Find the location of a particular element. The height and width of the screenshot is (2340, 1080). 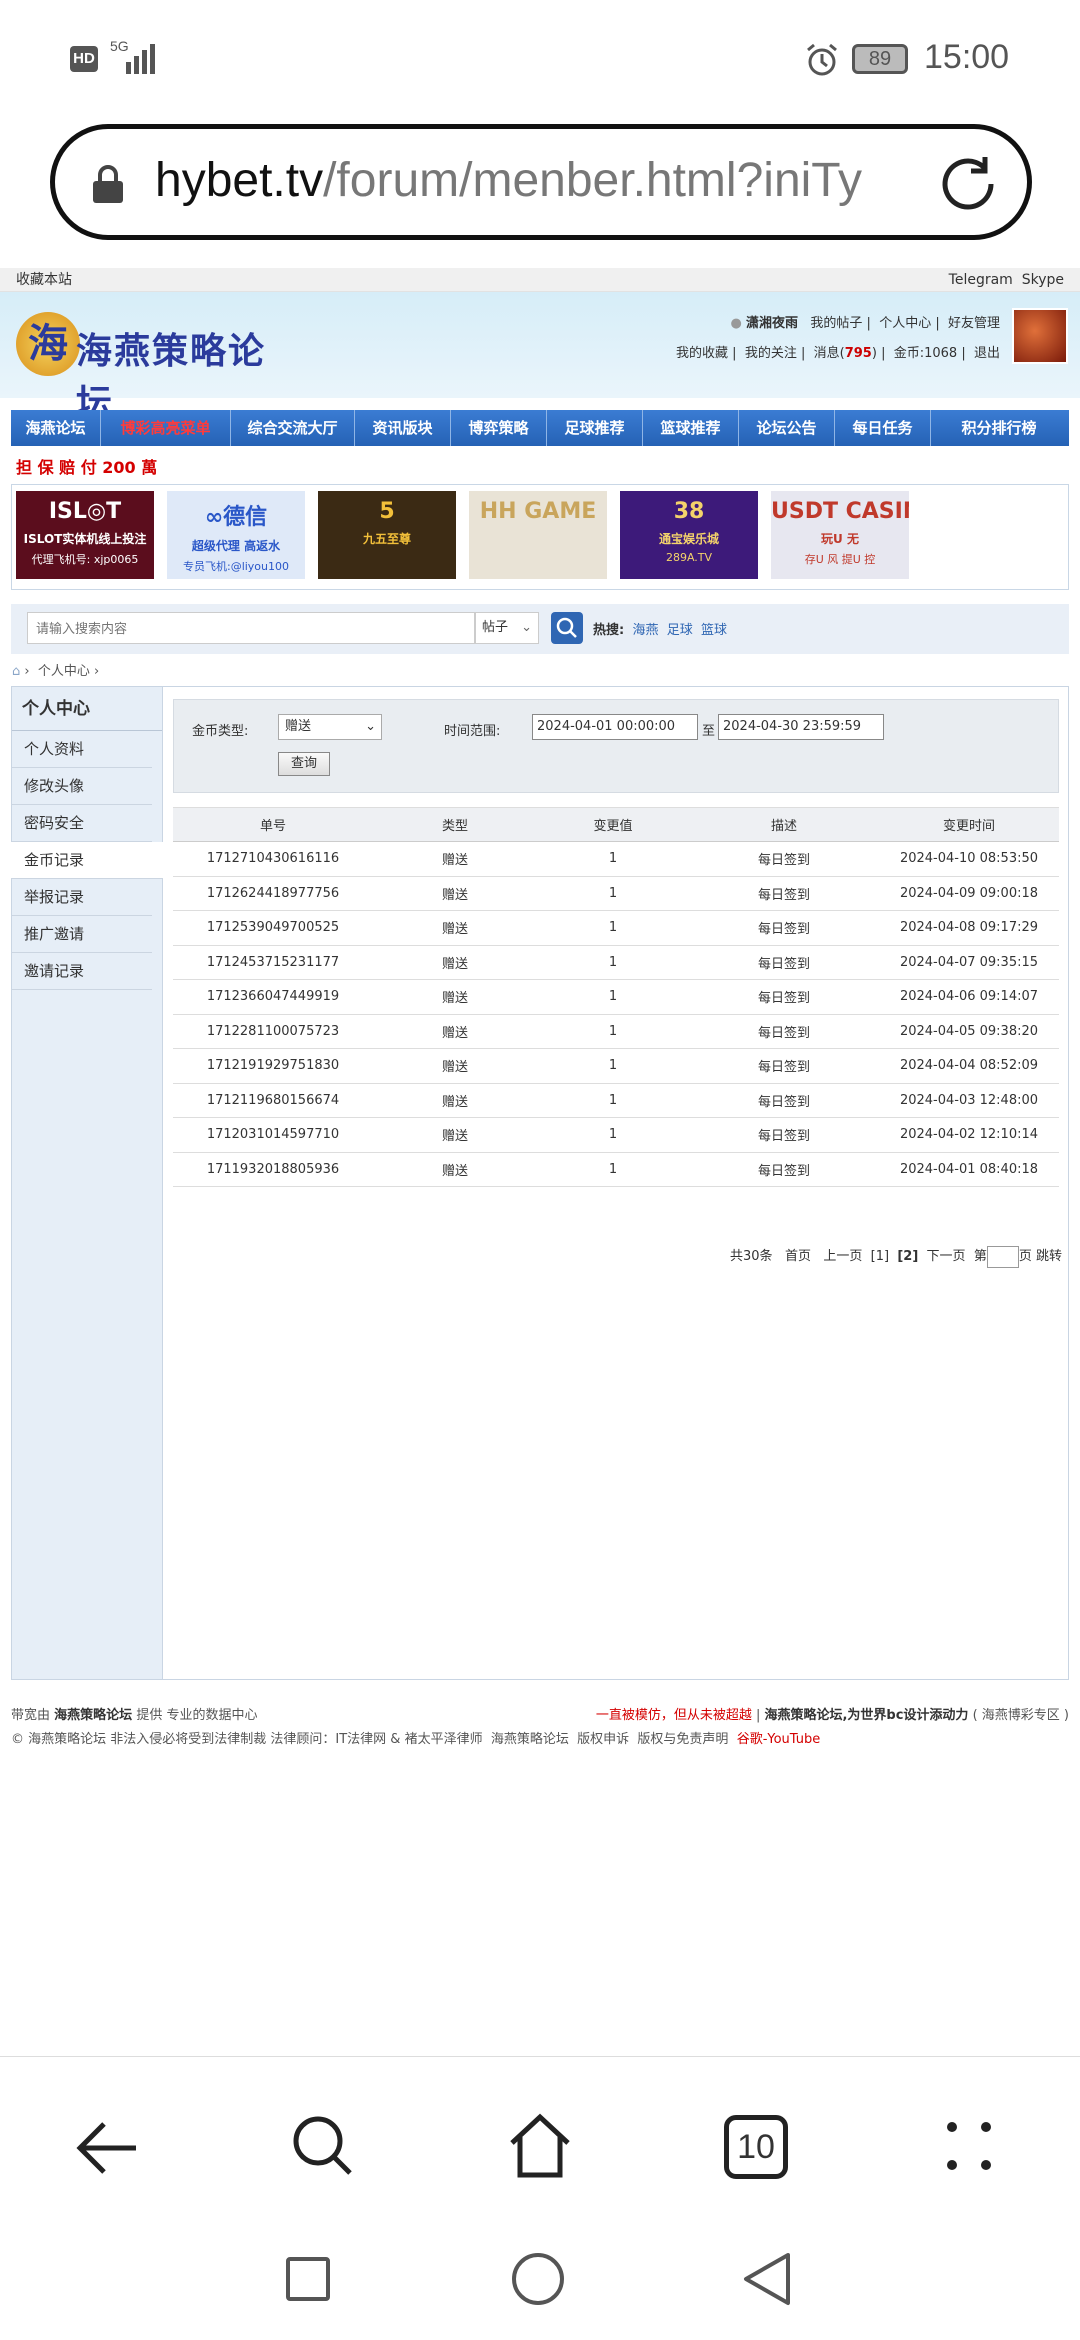

first-page-link: 首页 is located at coordinates (798, 1256).